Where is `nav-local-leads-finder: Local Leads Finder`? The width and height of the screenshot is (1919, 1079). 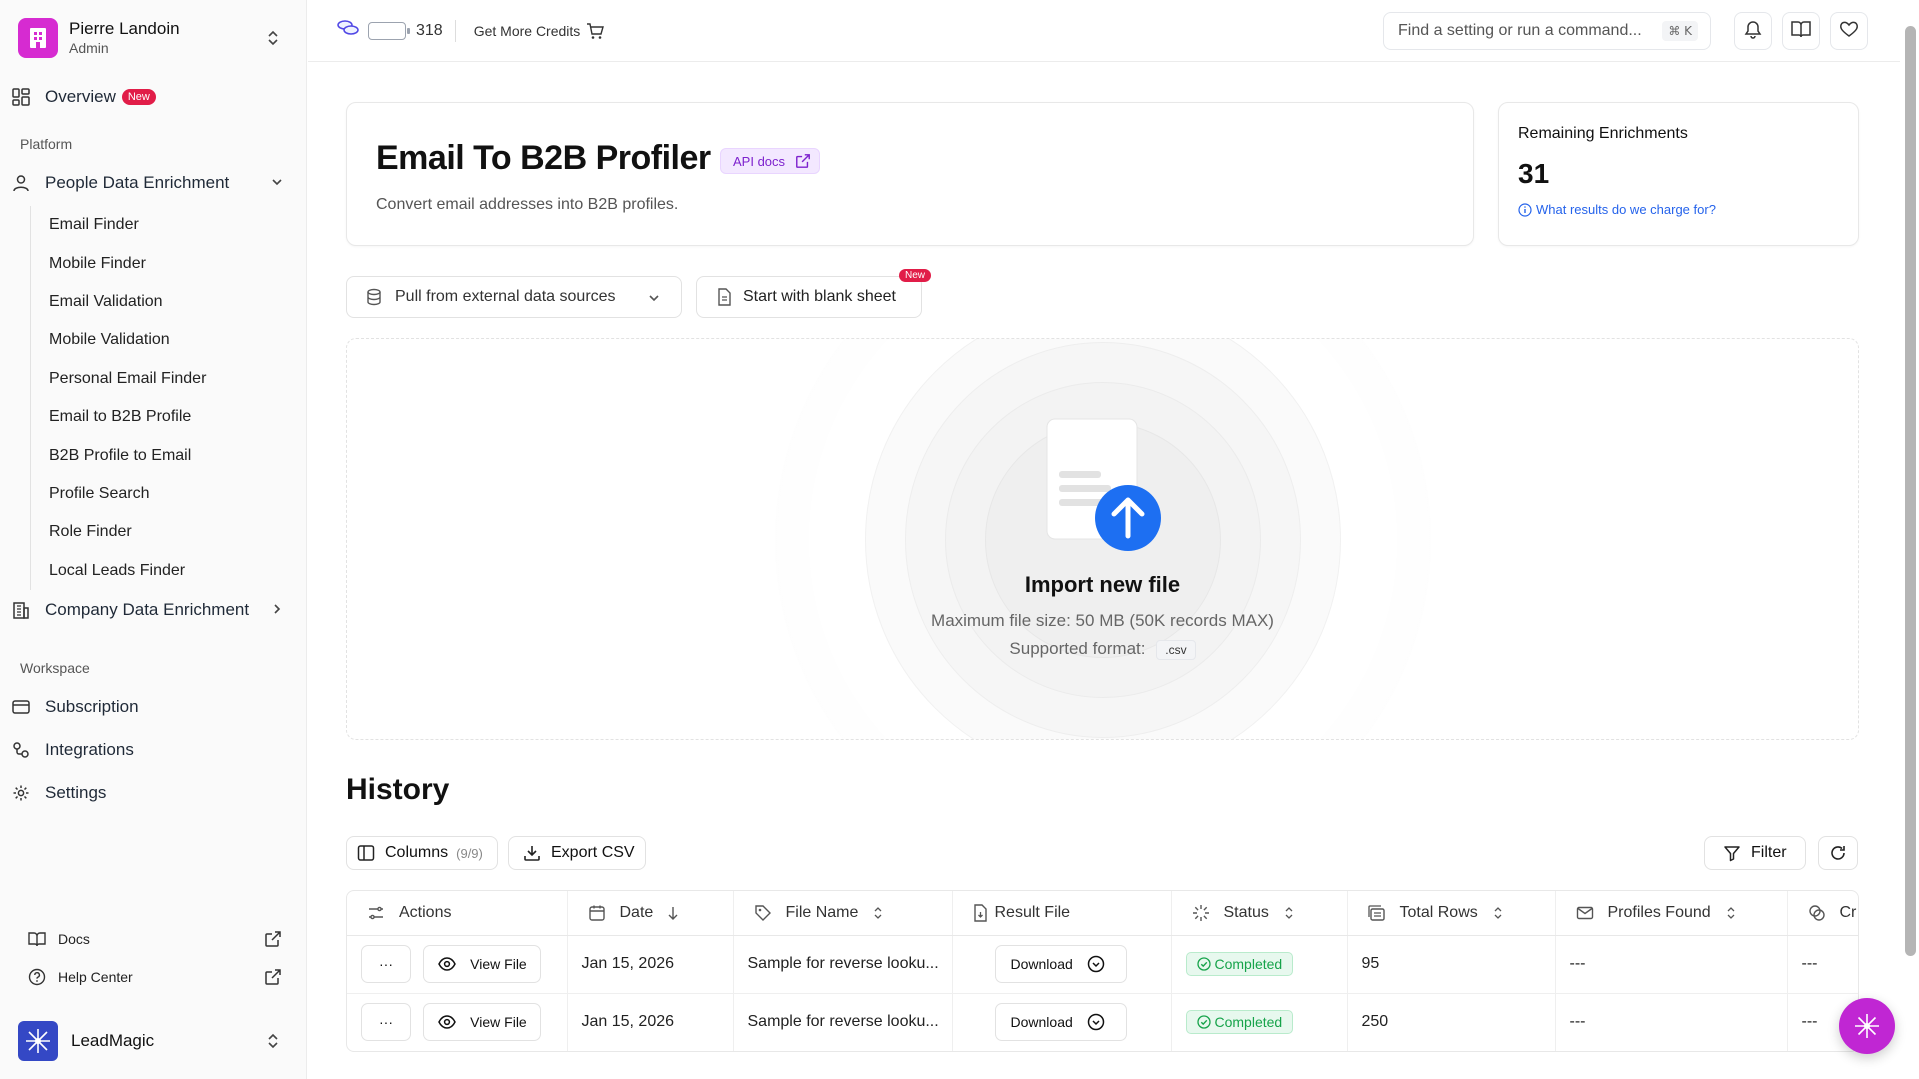
nav-local-leads-finder: Local Leads Finder is located at coordinates (160, 571).